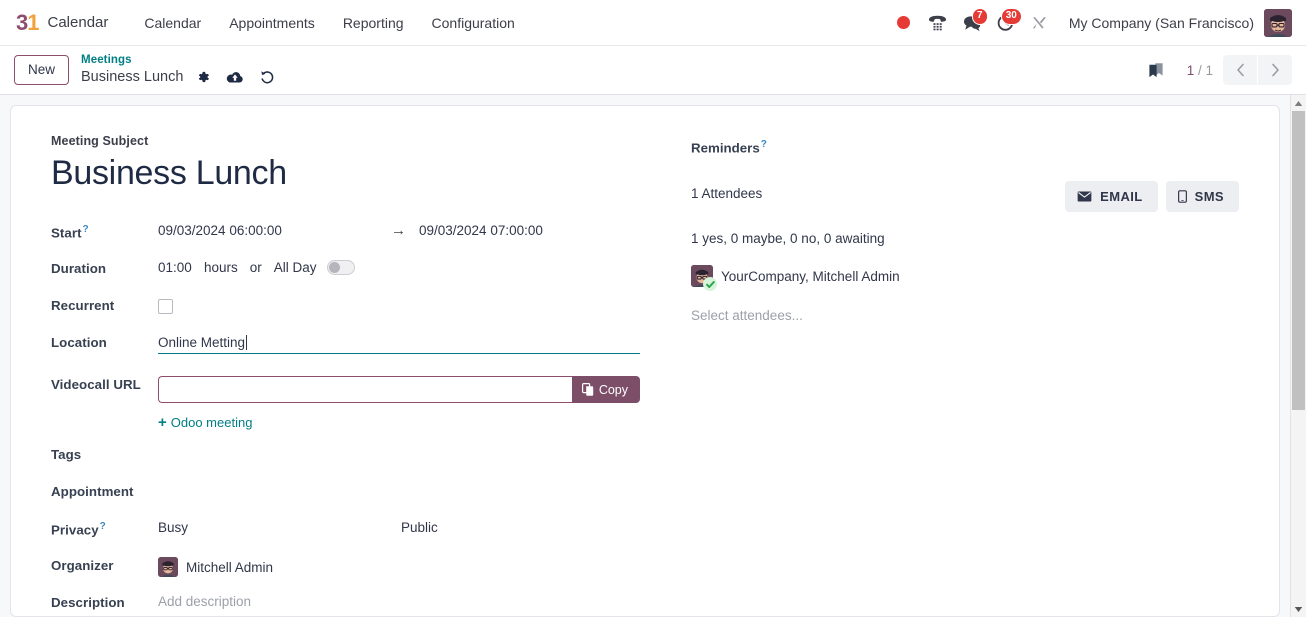 The width and height of the screenshot is (1306, 617). I want to click on messages-button: 7, so click(972, 23).